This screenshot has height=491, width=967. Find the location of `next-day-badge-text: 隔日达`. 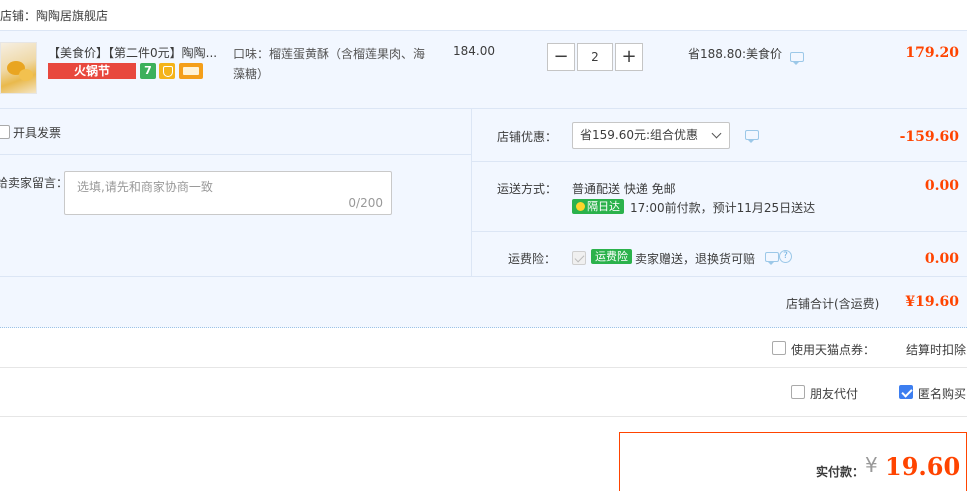

next-day-badge-text: 隔日达 is located at coordinates (603, 206).